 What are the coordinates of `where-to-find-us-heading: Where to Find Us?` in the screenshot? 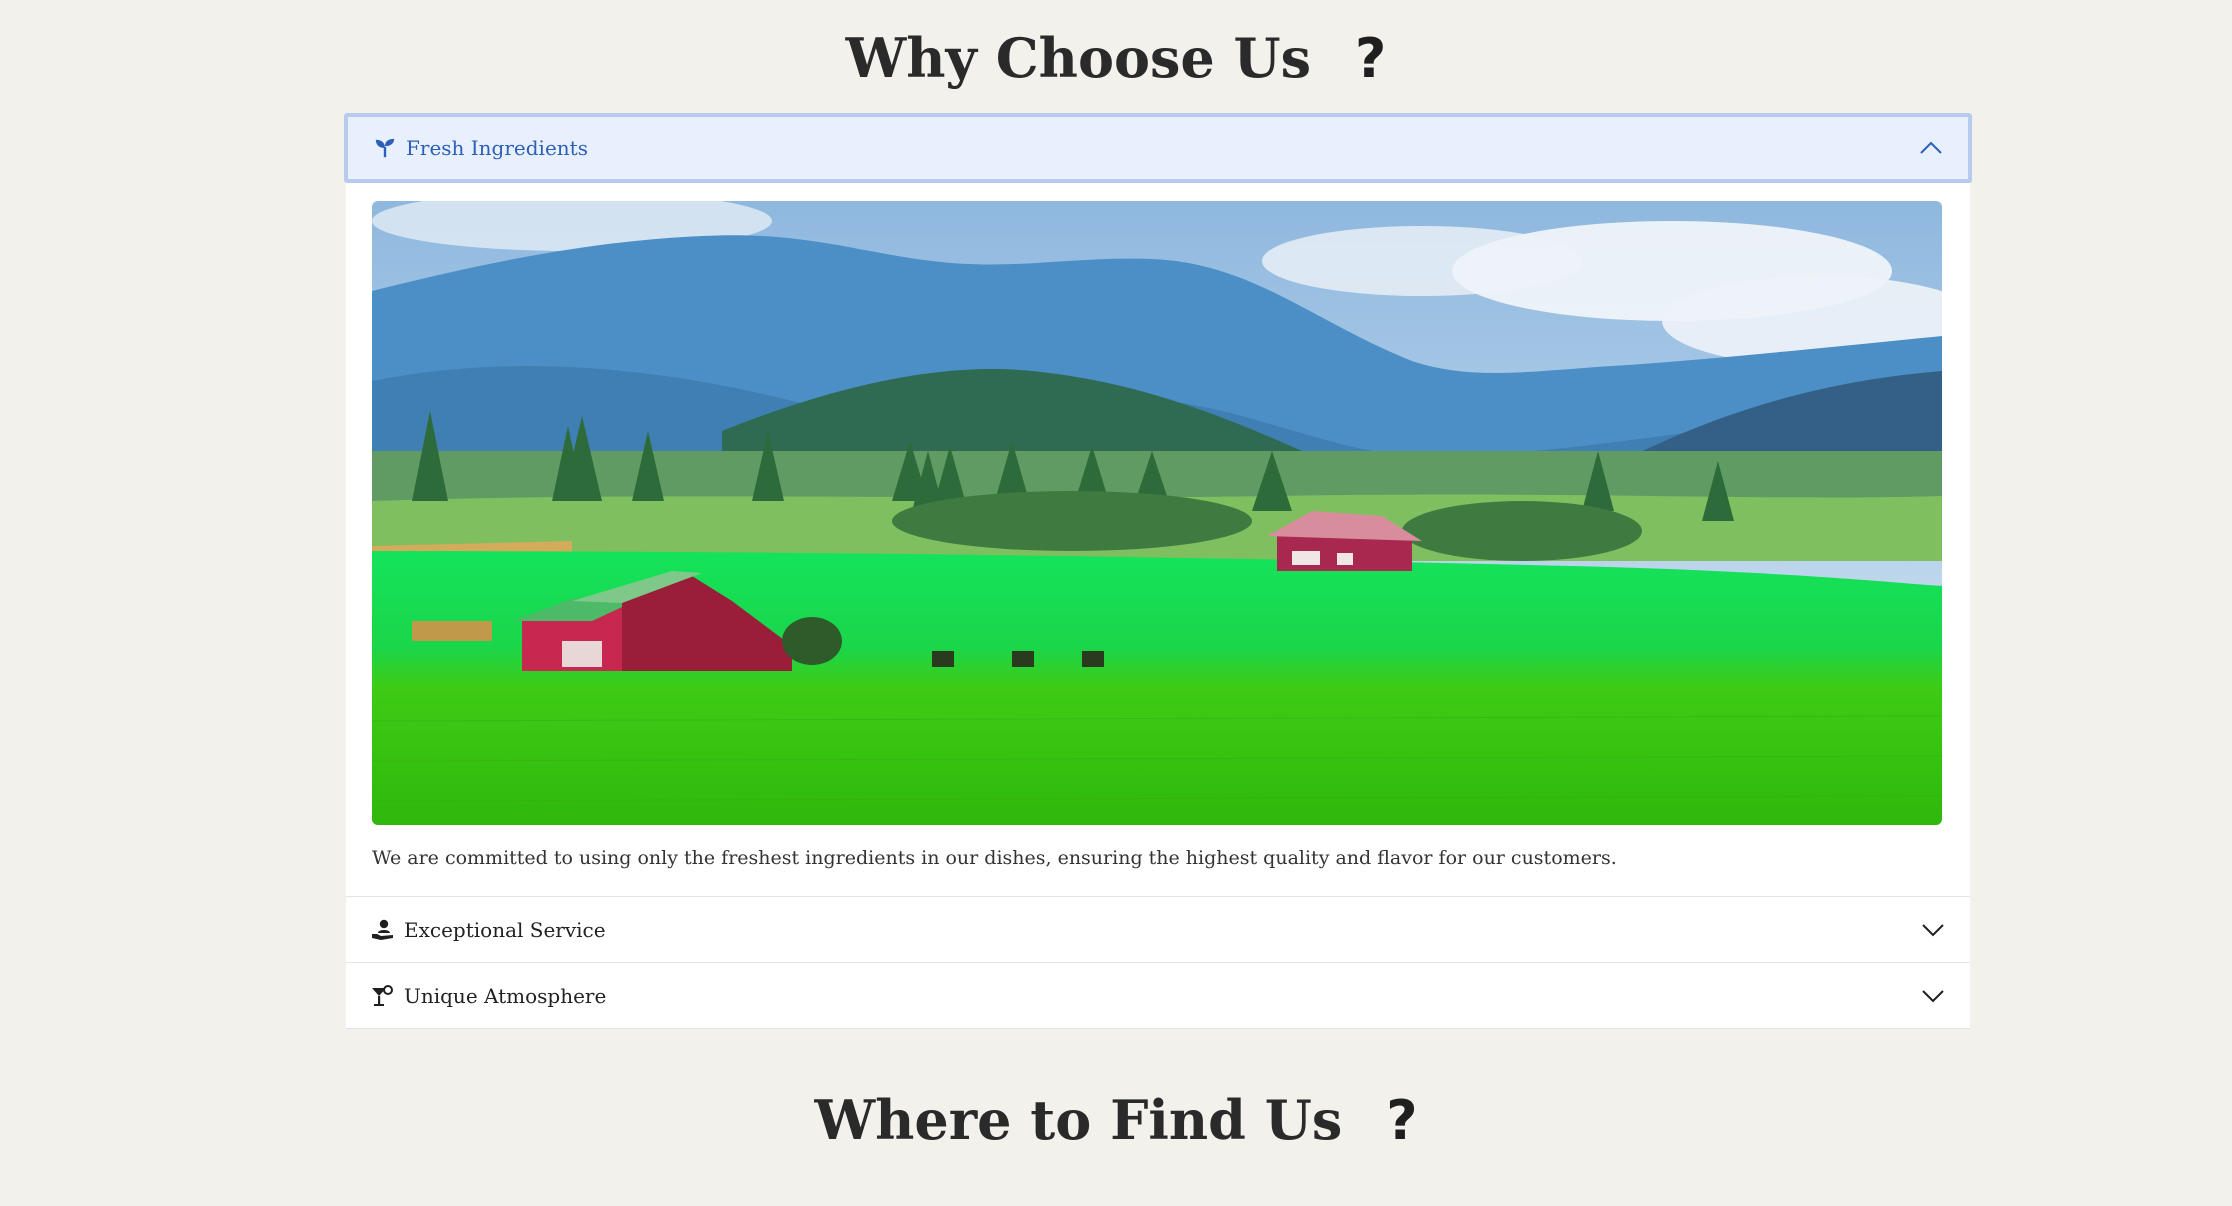 It's located at (1116, 1120).